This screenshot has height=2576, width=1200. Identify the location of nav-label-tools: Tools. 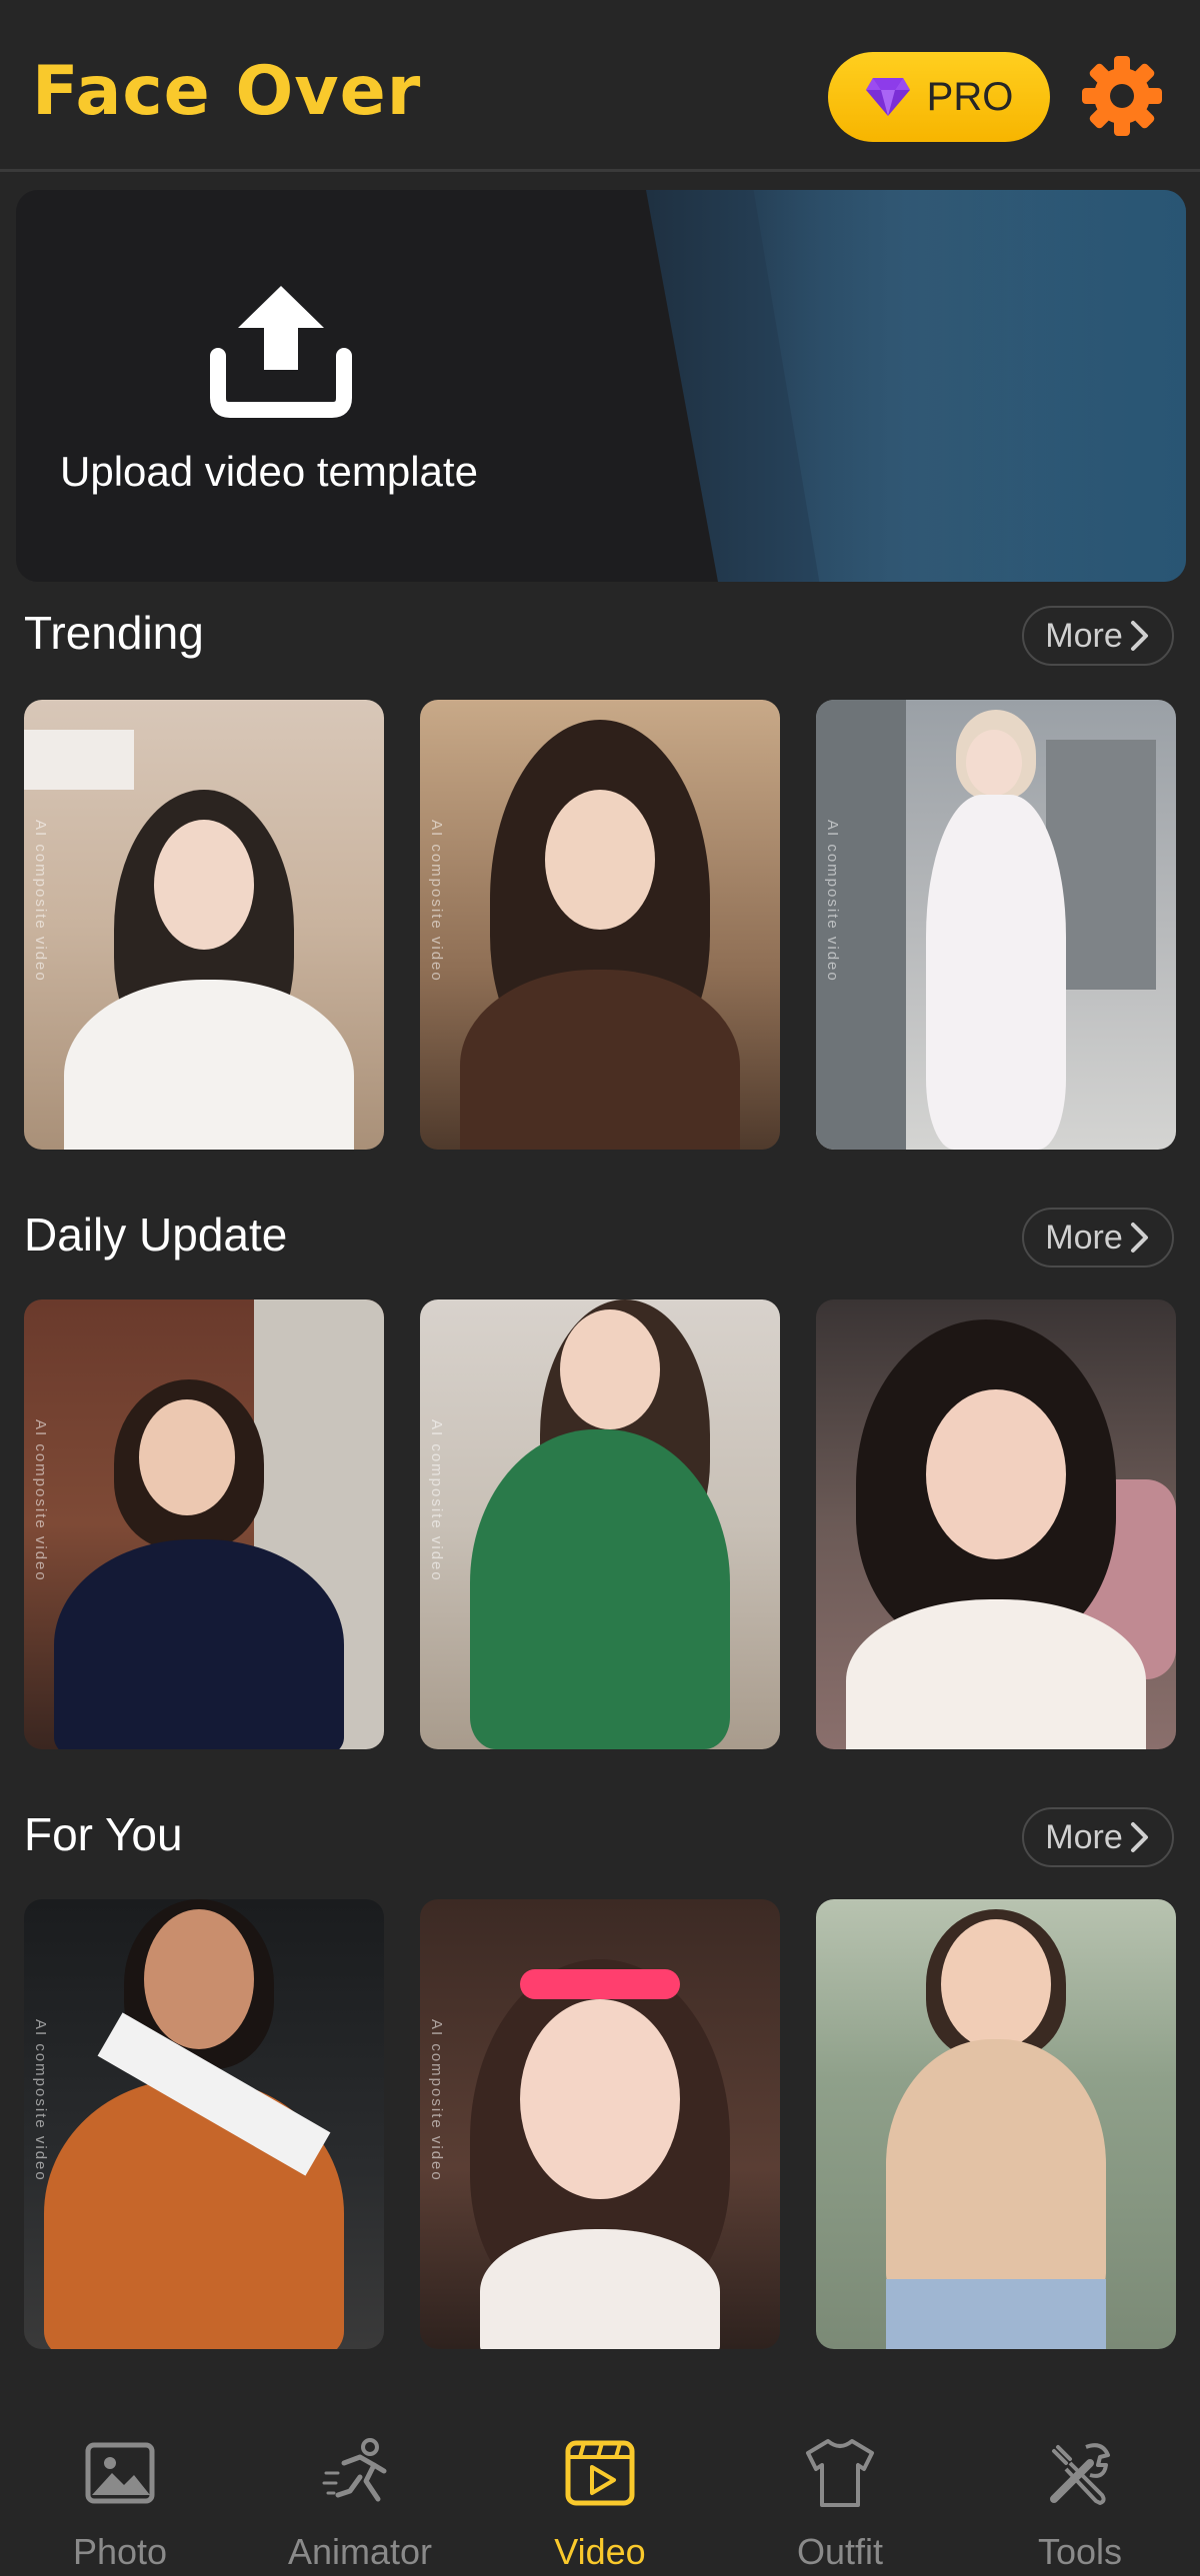
(1080, 2551).